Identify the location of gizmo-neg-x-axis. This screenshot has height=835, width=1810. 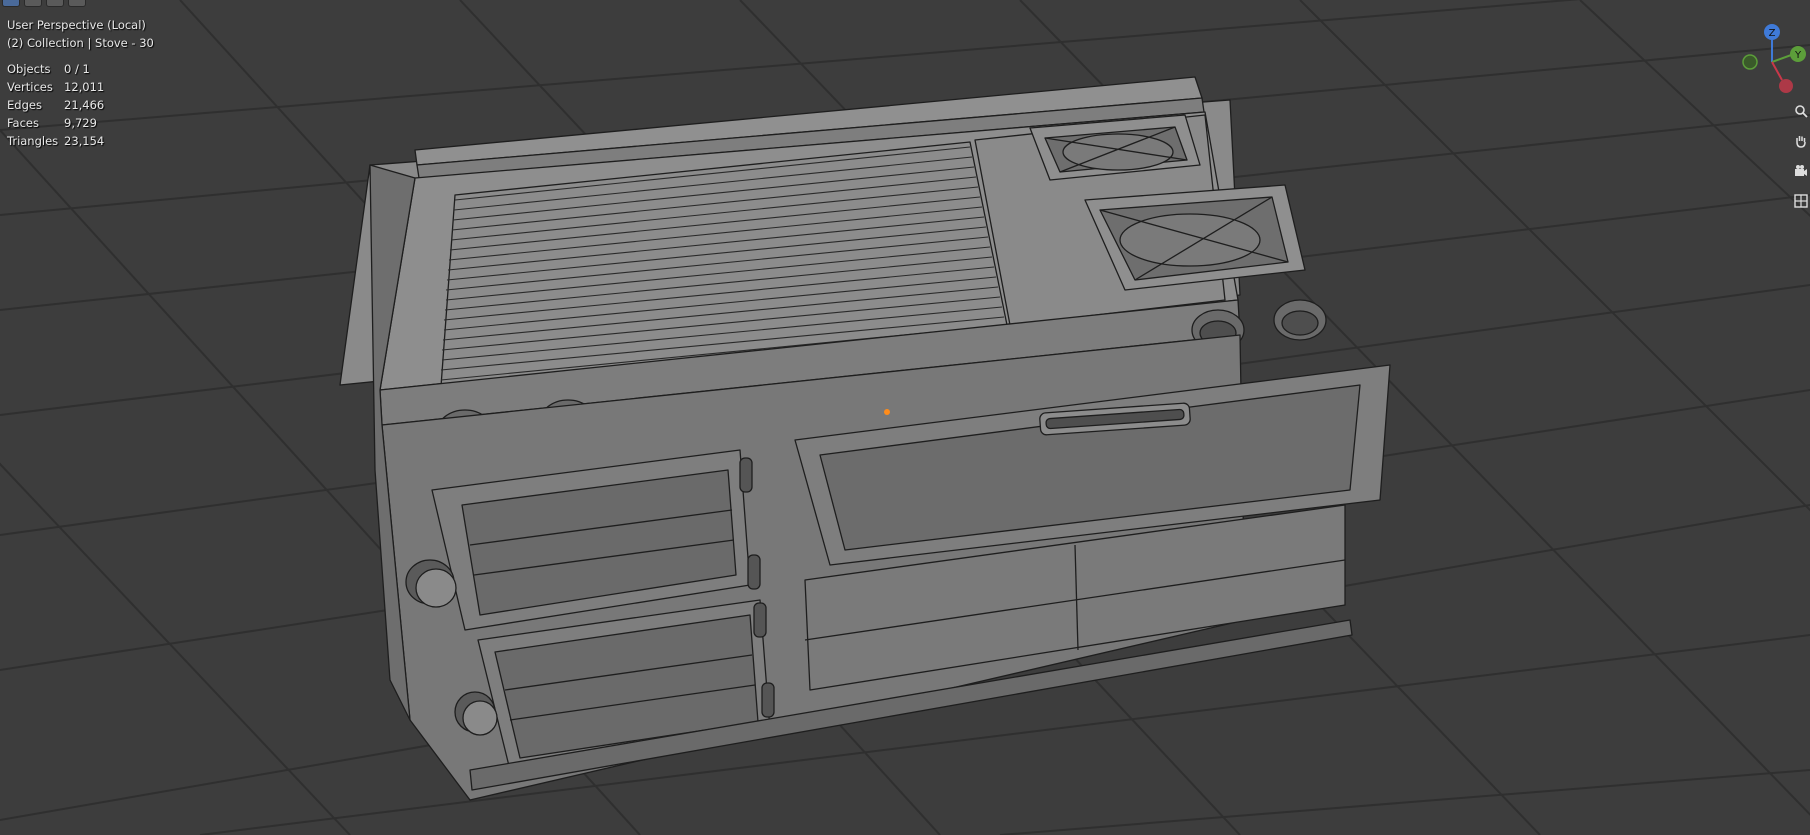
(1786, 86).